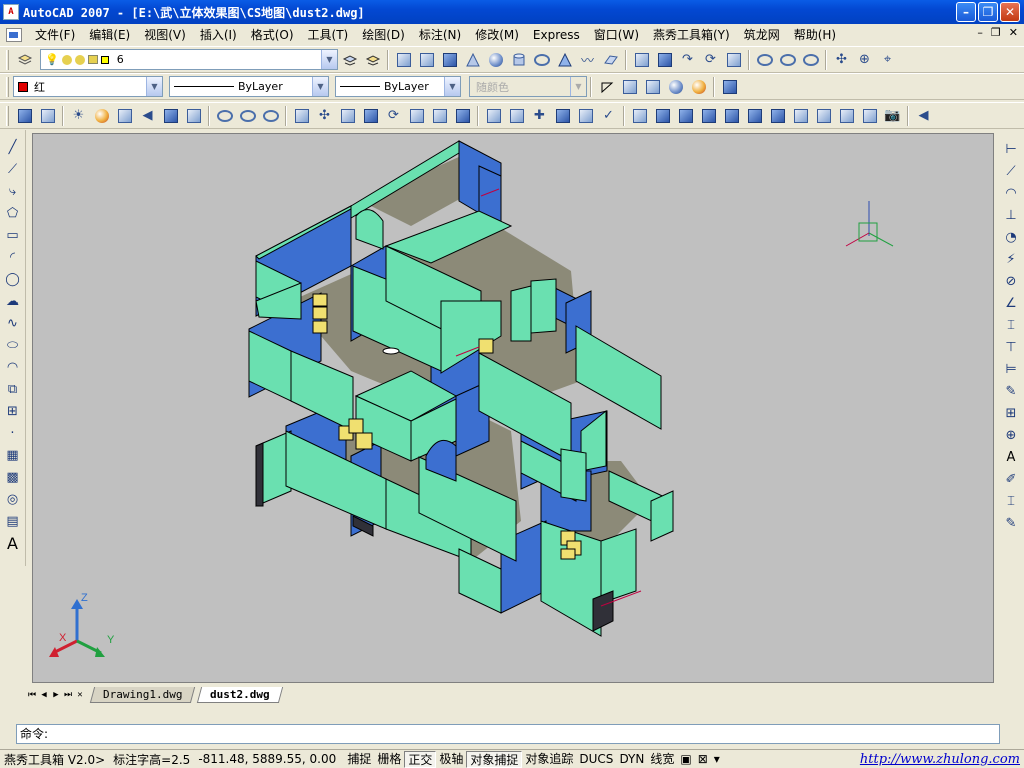 Image resolution: width=1024 pixels, height=768 pixels. Describe the element at coordinates (703, 759) in the screenshot. I see `scale-icon: ⊠` at that location.